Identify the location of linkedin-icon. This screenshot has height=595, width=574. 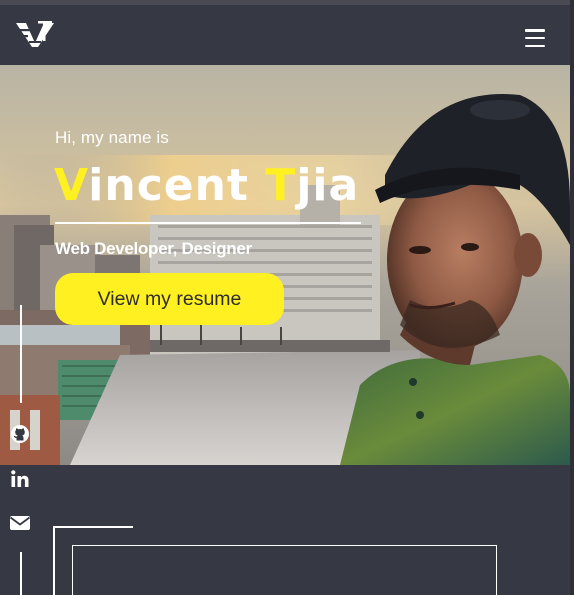
(20, 479).